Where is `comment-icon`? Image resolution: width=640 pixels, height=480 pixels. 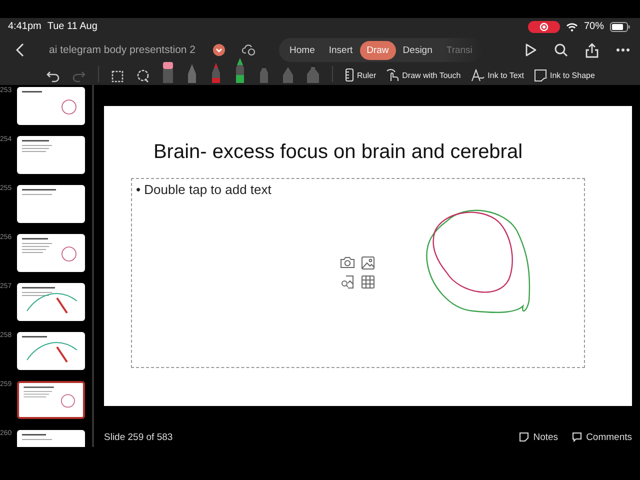 comment-icon is located at coordinates (577, 437).